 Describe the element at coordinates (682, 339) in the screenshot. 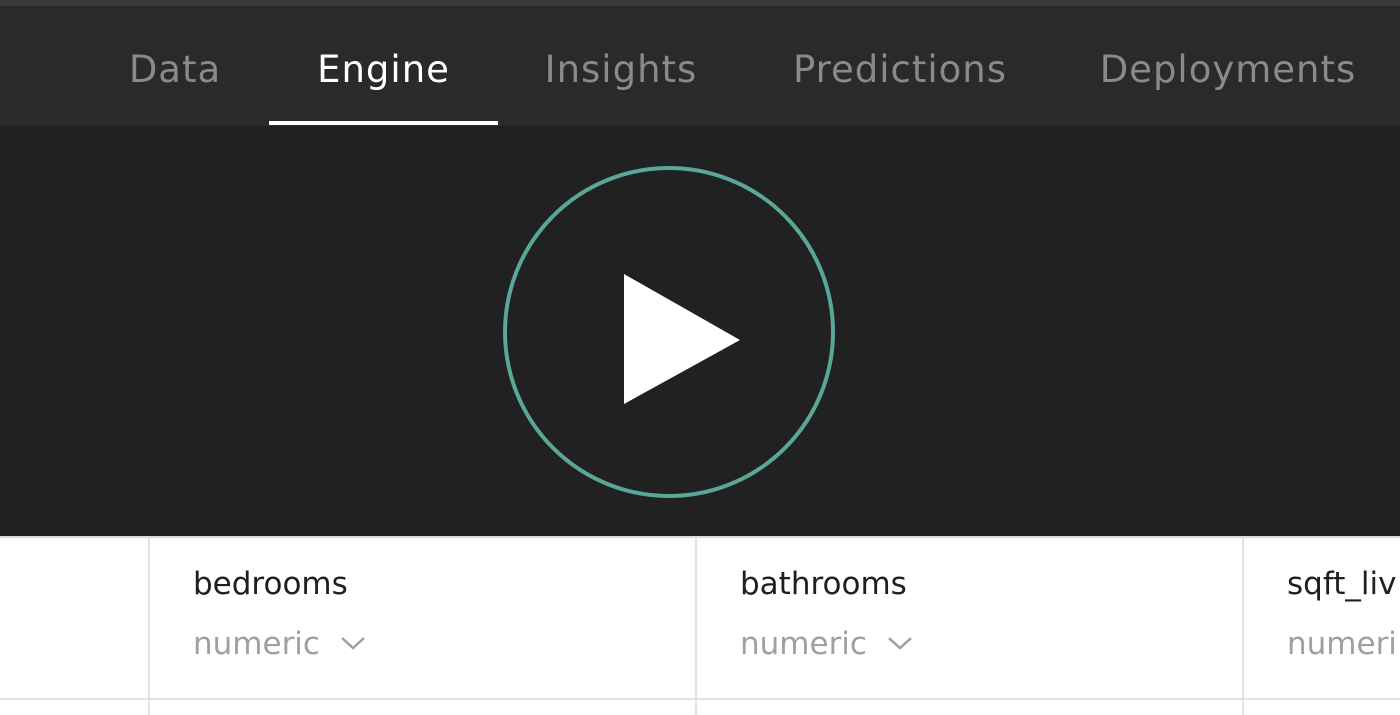

I see `play-icon` at that location.